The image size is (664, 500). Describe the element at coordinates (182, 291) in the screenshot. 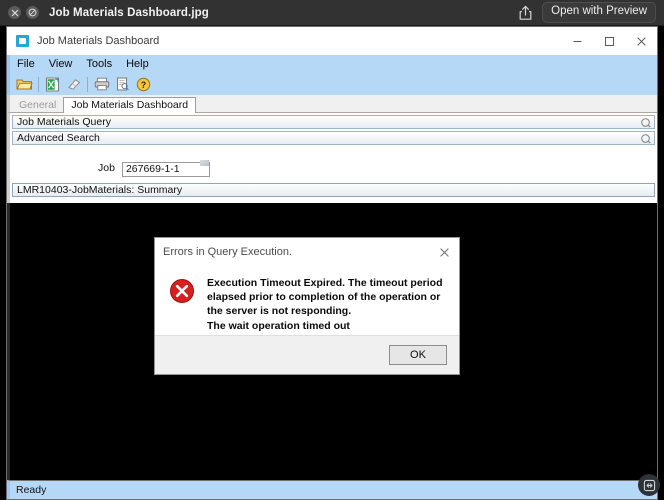

I see `error-circle-icon` at that location.